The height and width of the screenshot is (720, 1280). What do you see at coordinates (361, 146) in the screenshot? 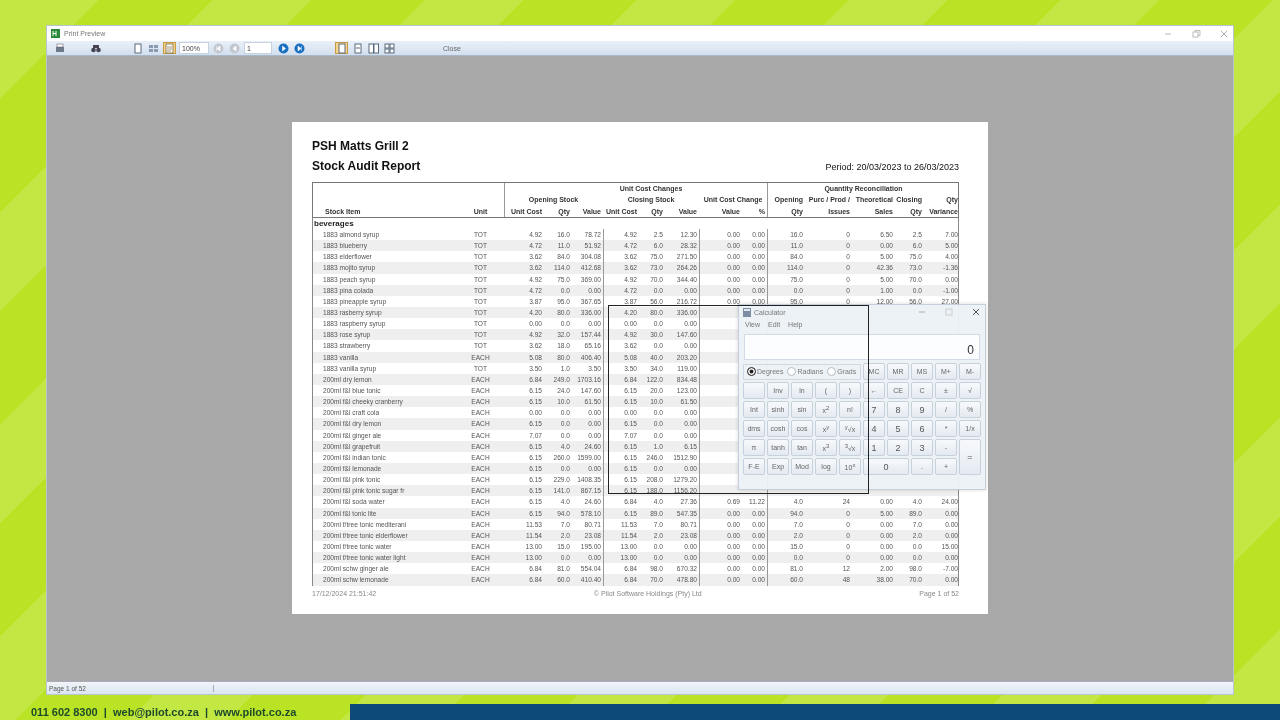
I see `company-name: PSH Matts Grill 2` at bounding box center [361, 146].